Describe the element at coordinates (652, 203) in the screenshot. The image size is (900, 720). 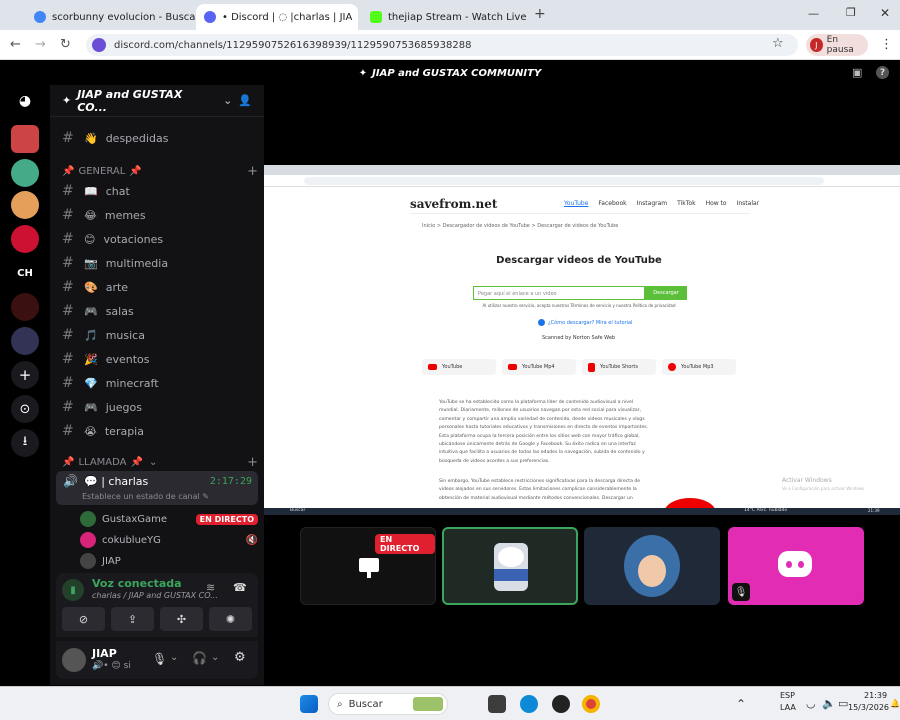
I see `nav-instagram: Instagram` at that location.